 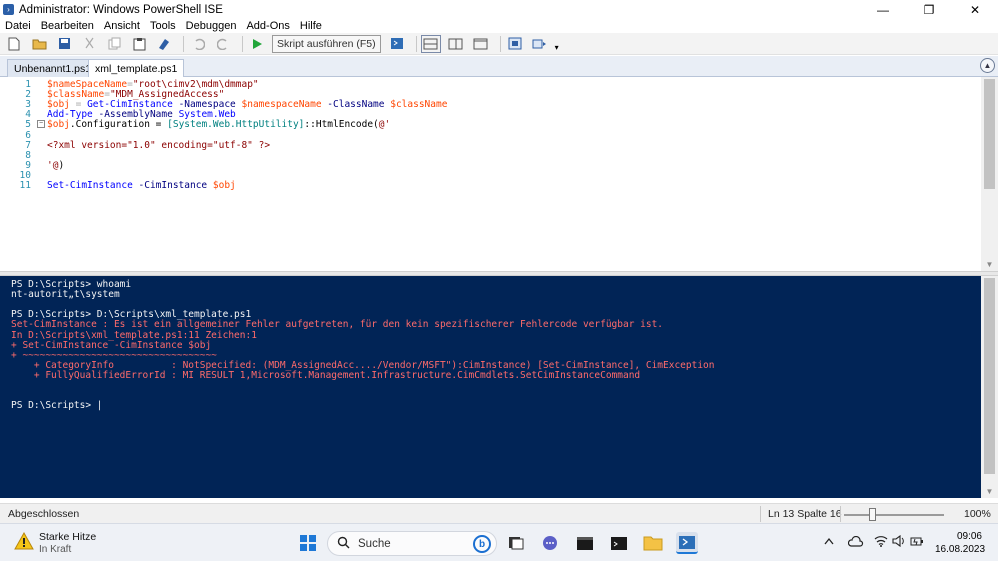 What do you see at coordinates (64, 44) in the screenshot?
I see `save-icon` at bounding box center [64, 44].